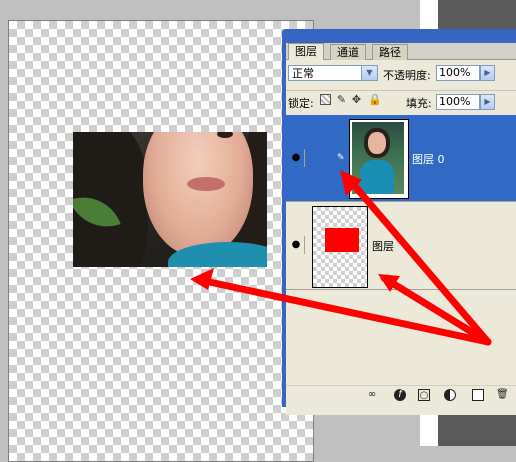 The width and height of the screenshot is (516, 462). I want to click on lock-all-icon: 🔒, so click(375, 99).